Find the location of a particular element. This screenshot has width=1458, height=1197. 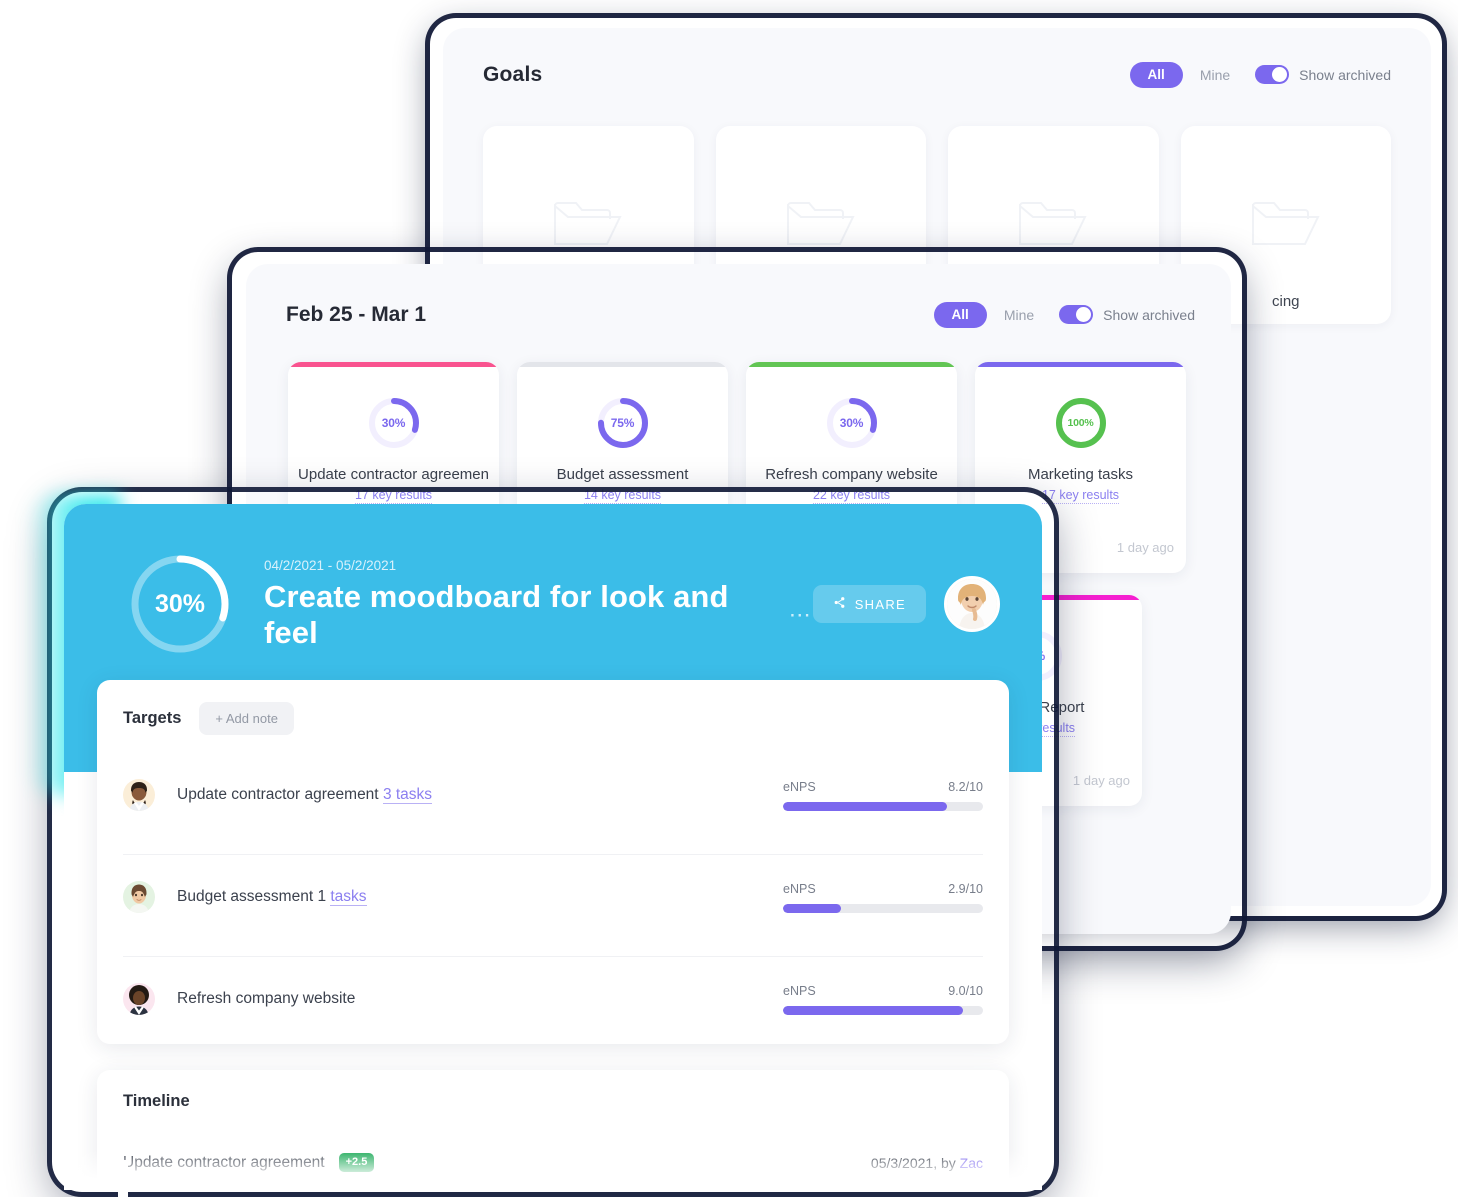

target-metric: eNPS 8.2/10 is located at coordinates (883, 795).